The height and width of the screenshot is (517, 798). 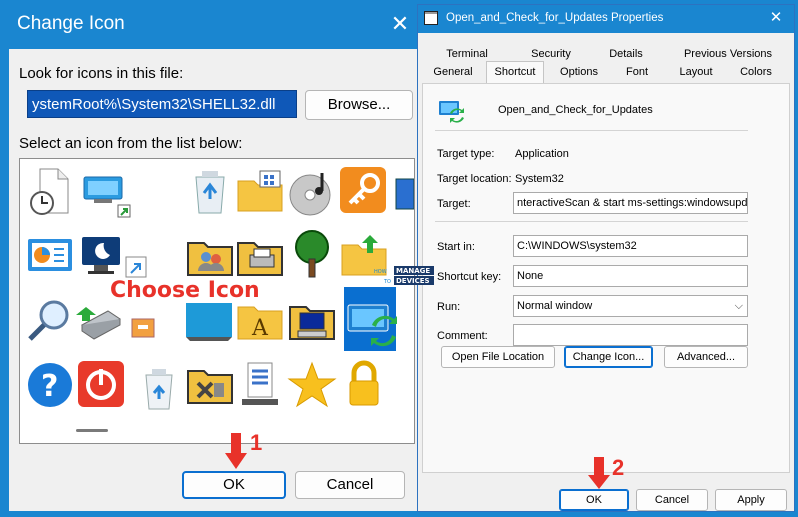 What do you see at coordinates (630, 246) in the screenshot?
I see `start-in-input: C:\WINDOWS\system32` at bounding box center [630, 246].